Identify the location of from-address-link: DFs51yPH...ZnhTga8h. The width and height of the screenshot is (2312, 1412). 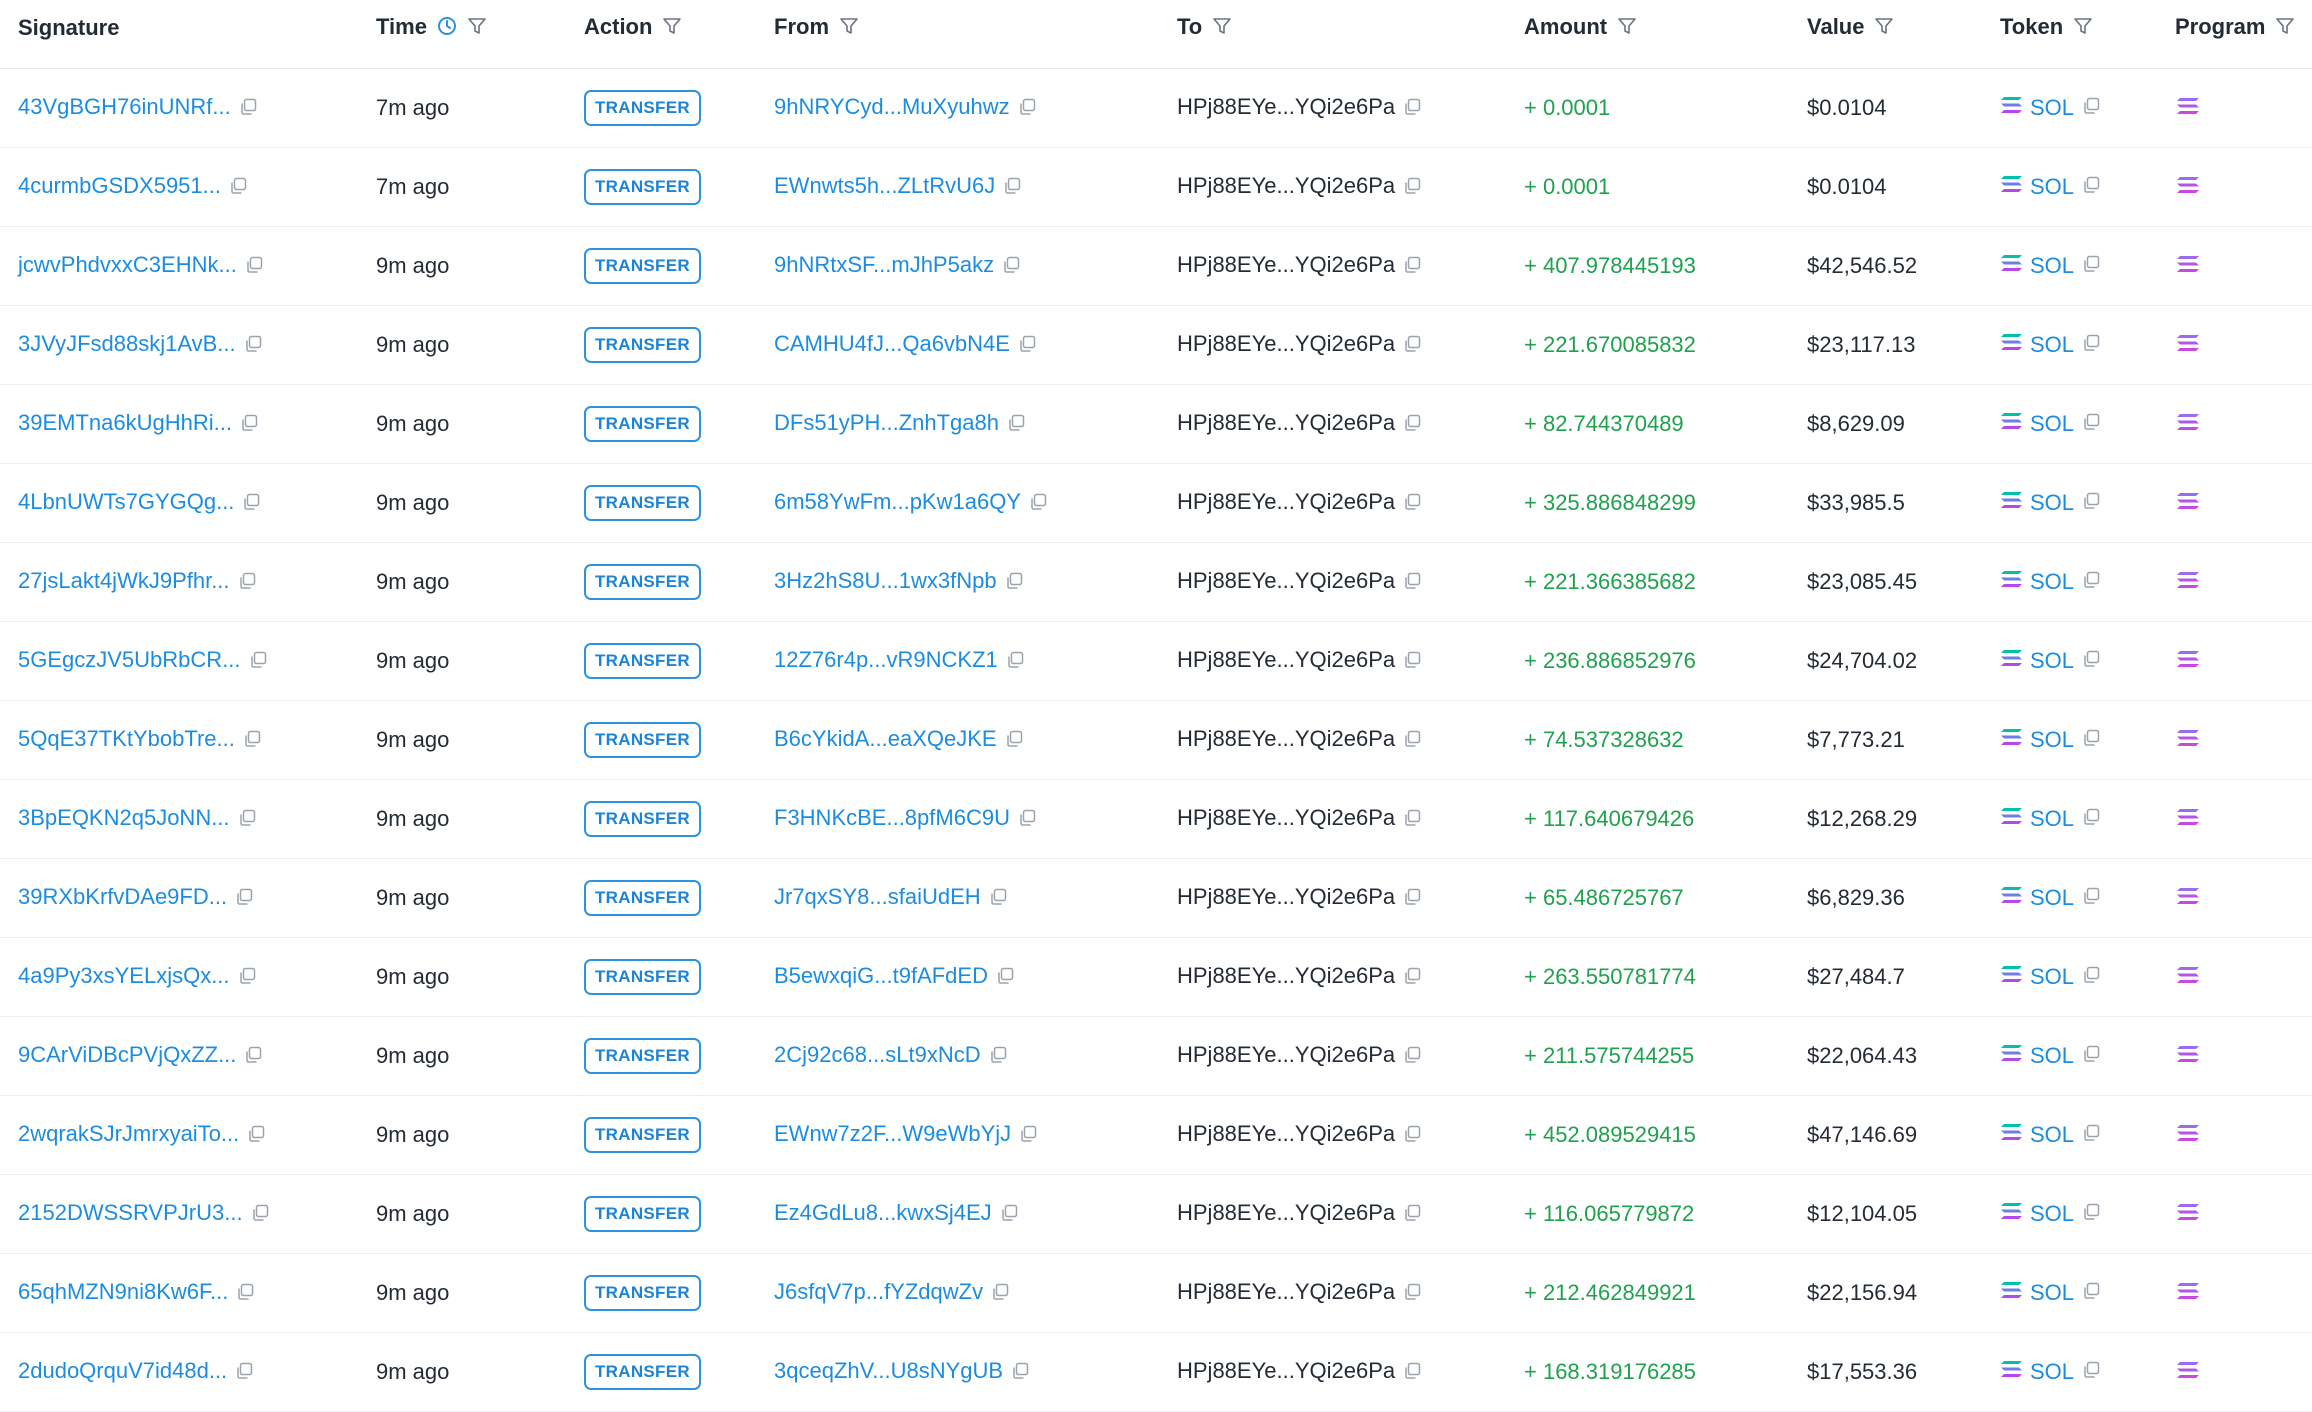
(886, 422).